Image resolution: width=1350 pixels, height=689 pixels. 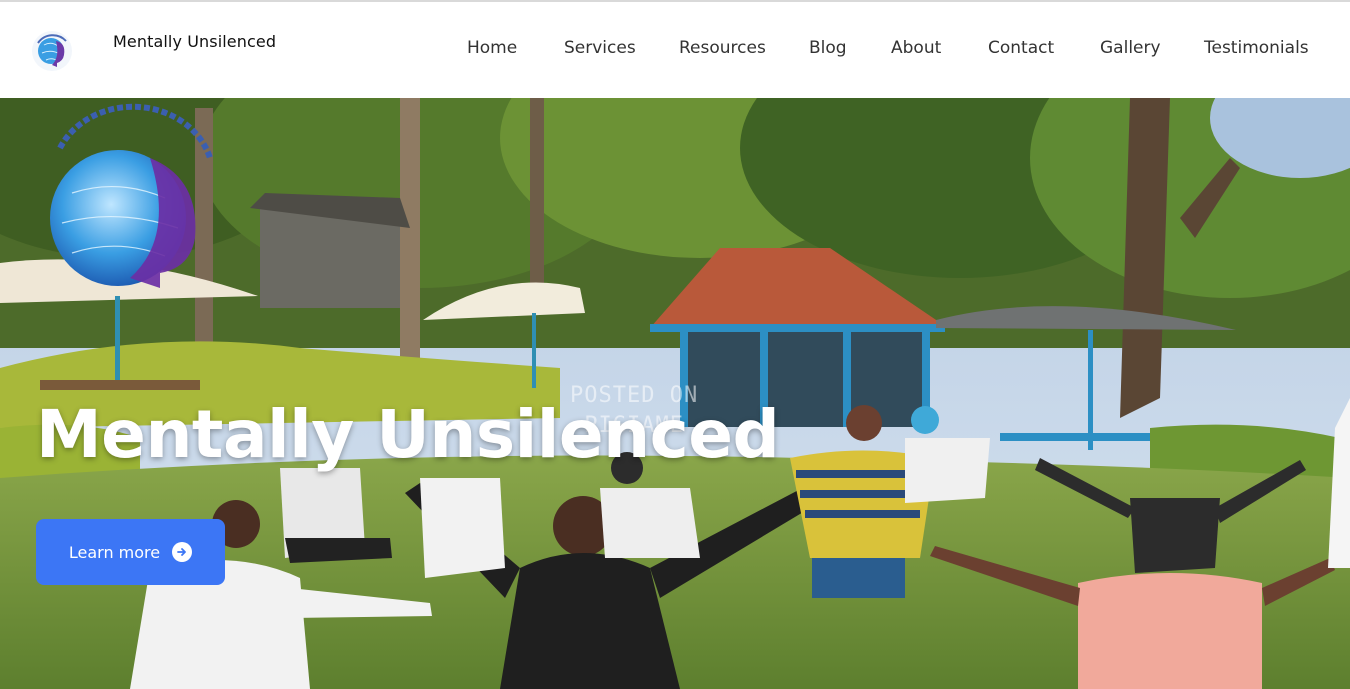 I want to click on learn-more-button: Learn more, so click(x=130, y=552).